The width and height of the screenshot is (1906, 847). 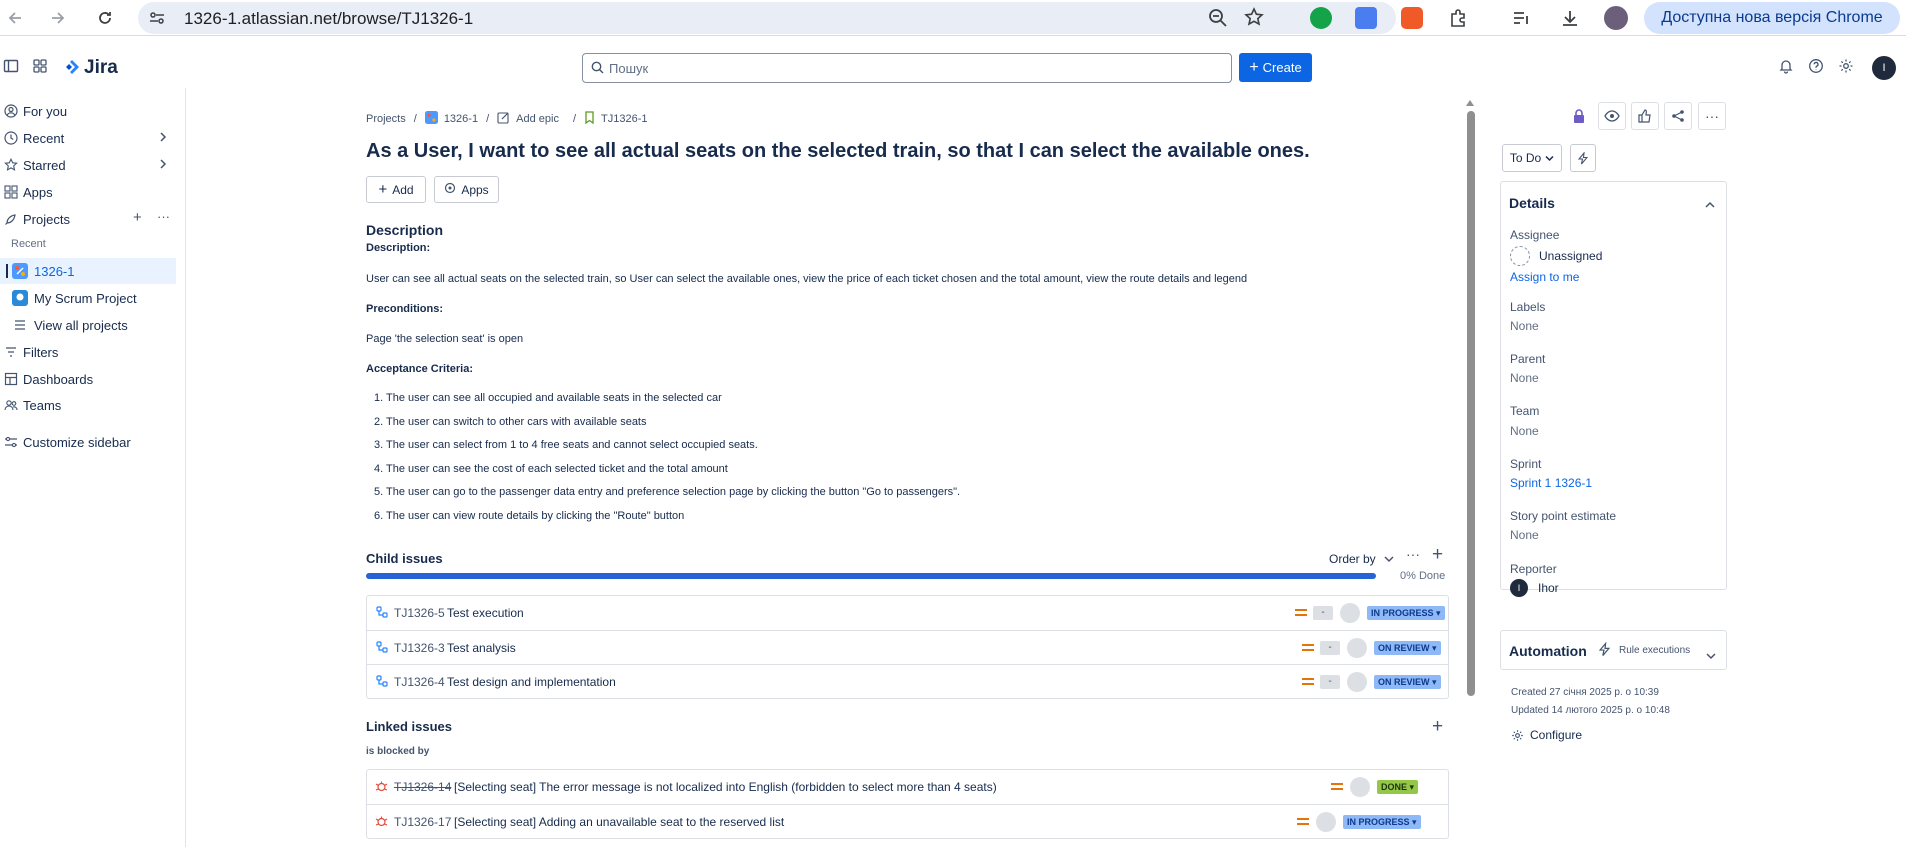 I want to click on sidebar-project-my-scrum-project: My Scrum Project, so click(x=88, y=298).